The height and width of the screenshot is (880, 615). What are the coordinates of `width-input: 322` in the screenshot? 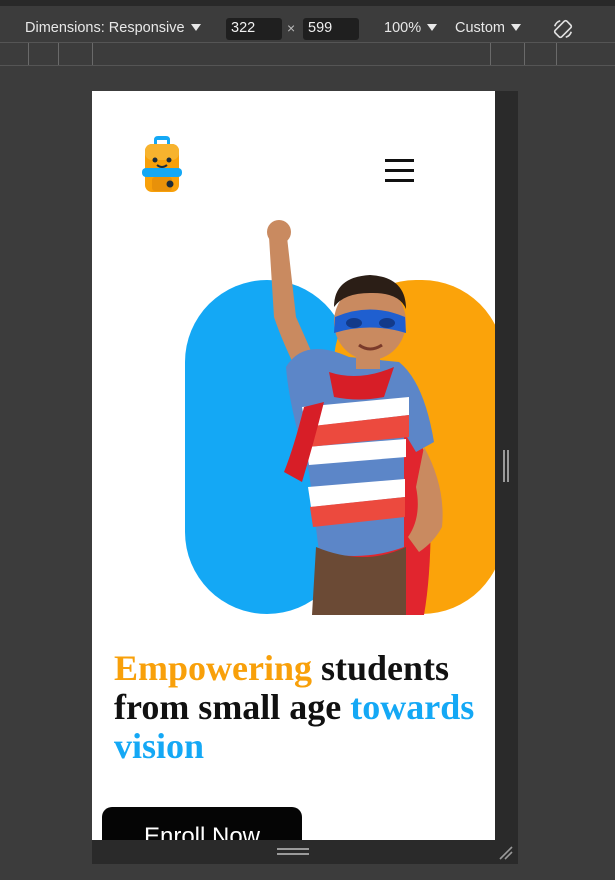 It's located at (254, 29).